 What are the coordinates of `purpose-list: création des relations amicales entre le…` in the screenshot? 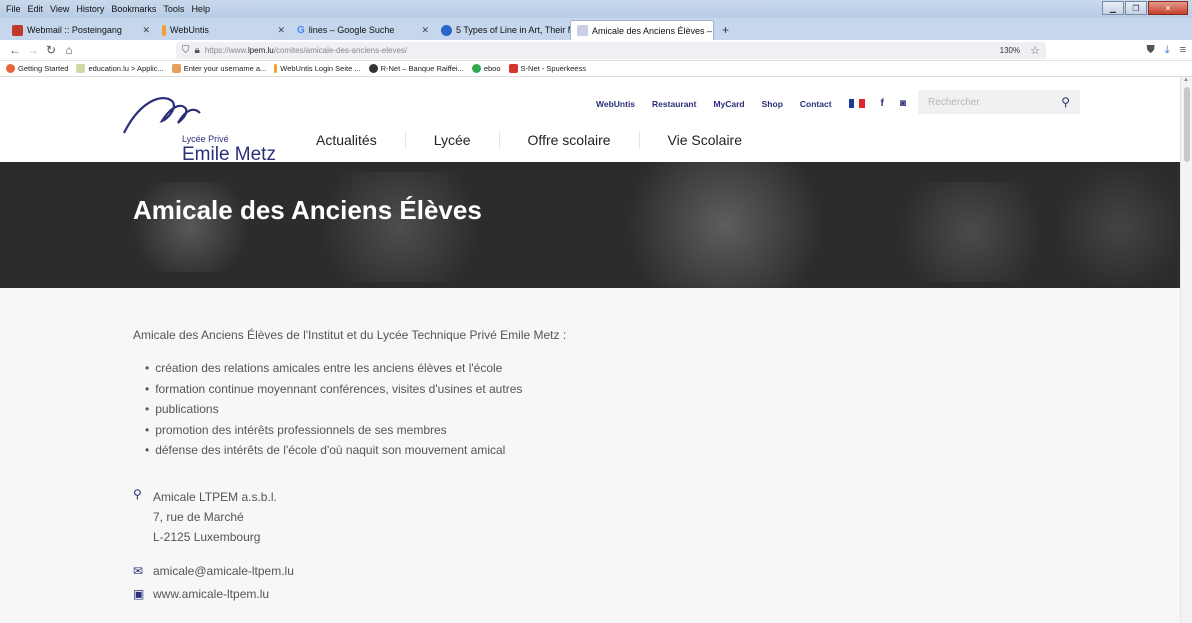 It's located at (662, 409).